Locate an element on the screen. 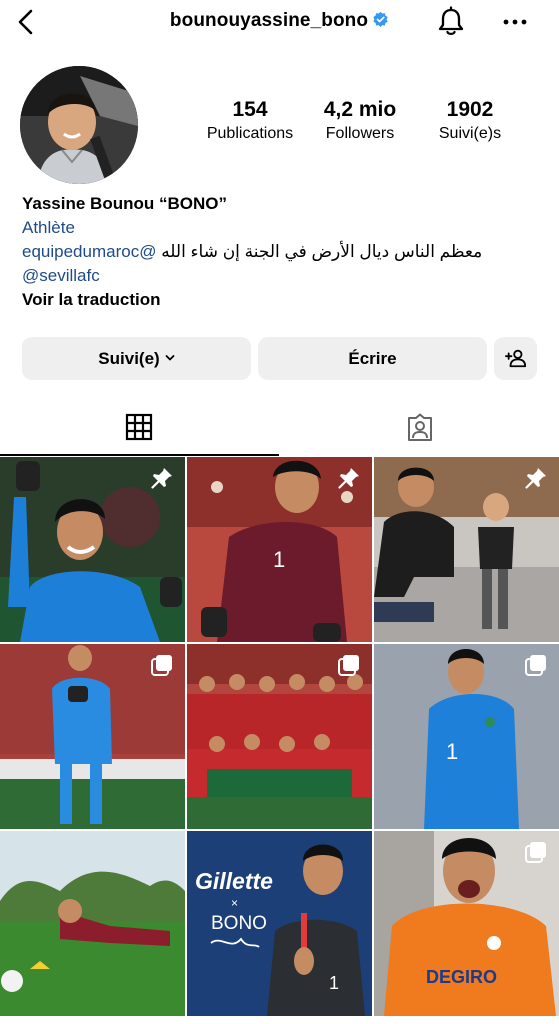 Image resolution: width=559 pixels, height=1024 pixels. notification-bell-icon is located at coordinates (451, 22).